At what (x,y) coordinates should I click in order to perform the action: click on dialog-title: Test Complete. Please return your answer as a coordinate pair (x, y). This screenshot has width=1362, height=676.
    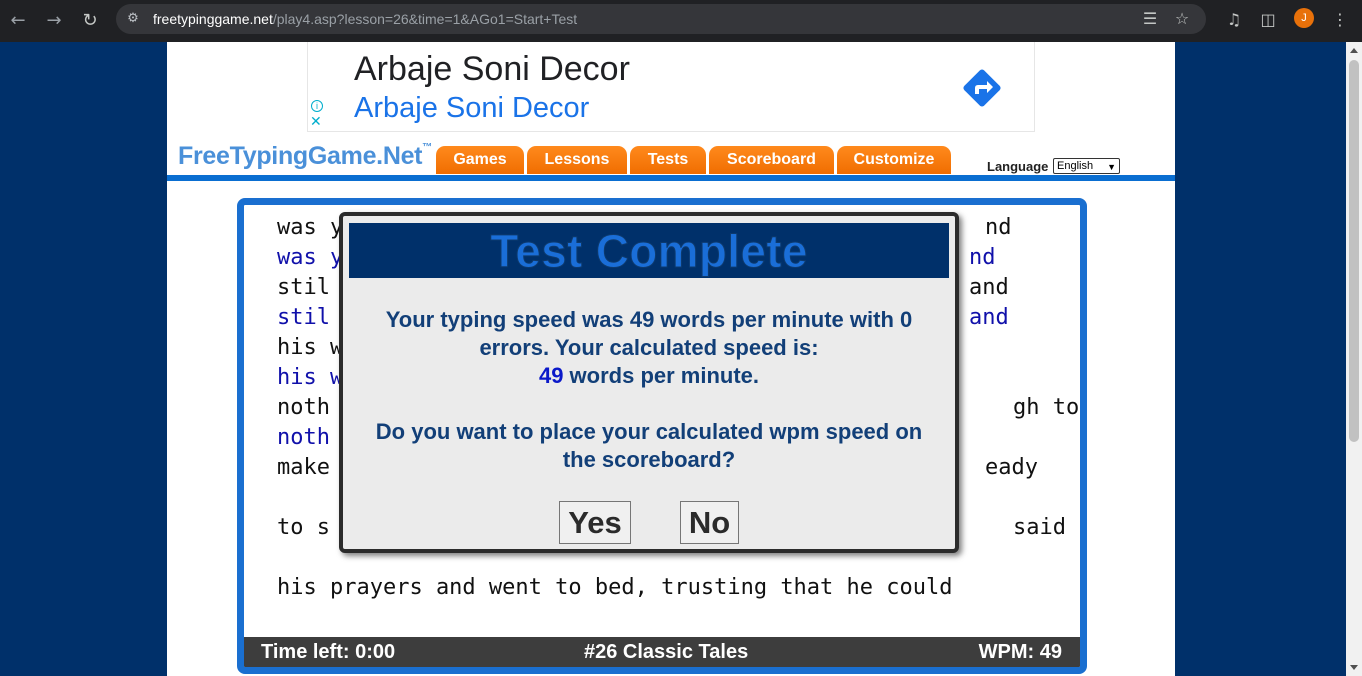
    Looking at the image, I should click on (649, 251).